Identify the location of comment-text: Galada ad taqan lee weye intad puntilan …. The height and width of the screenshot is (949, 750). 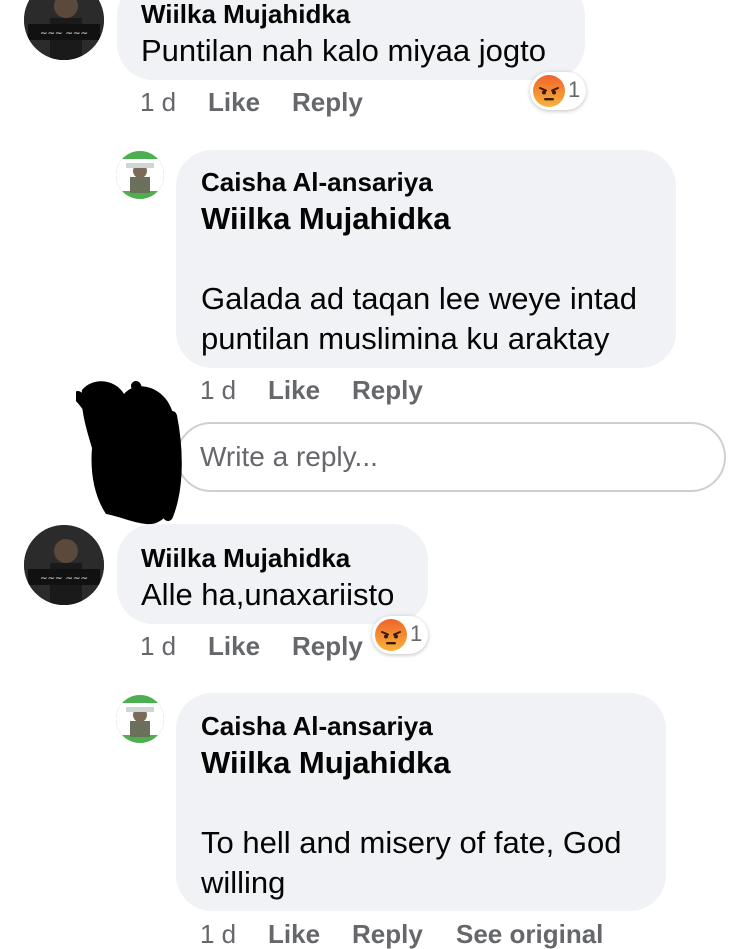
(419, 318).